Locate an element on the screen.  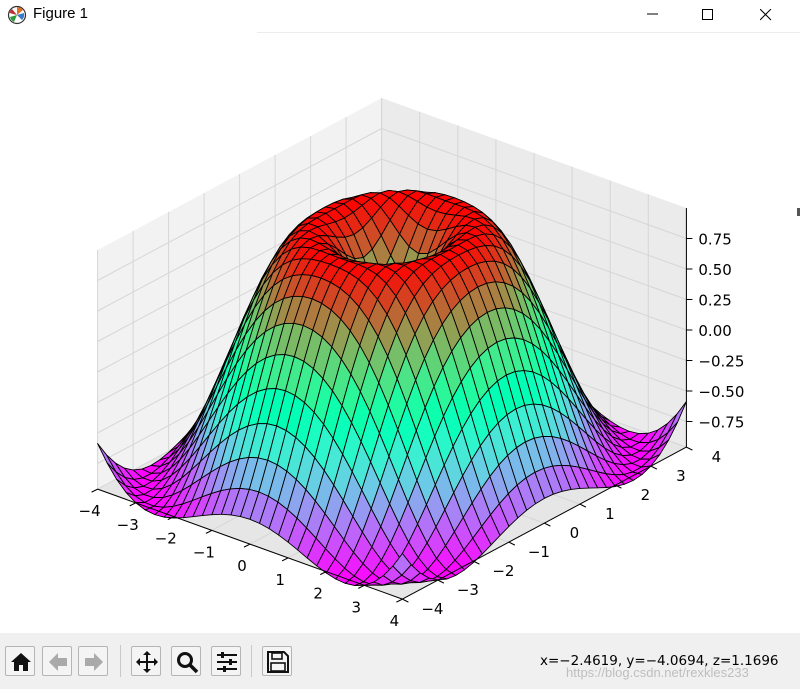
x-tick-label: 1 is located at coordinates (280, 580).